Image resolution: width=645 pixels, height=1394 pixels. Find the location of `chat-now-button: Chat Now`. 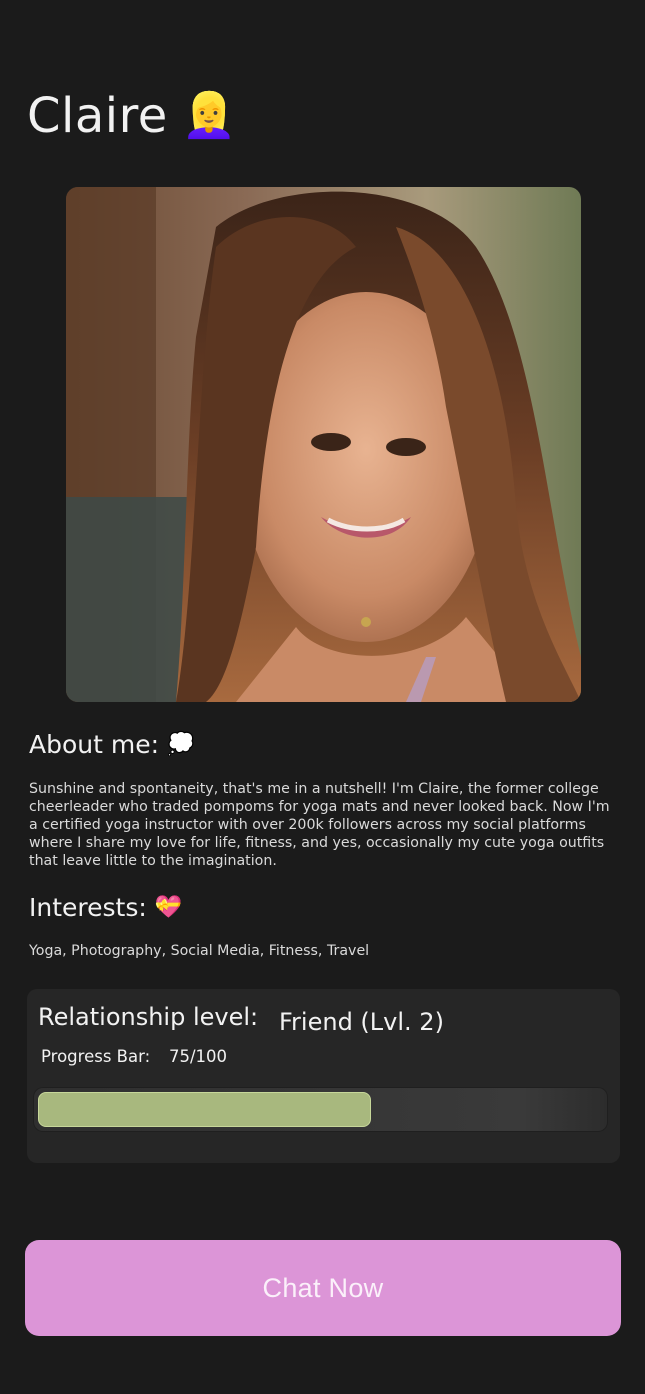

chat-now-button: Chat Now is located at coordinates (323, 1288).